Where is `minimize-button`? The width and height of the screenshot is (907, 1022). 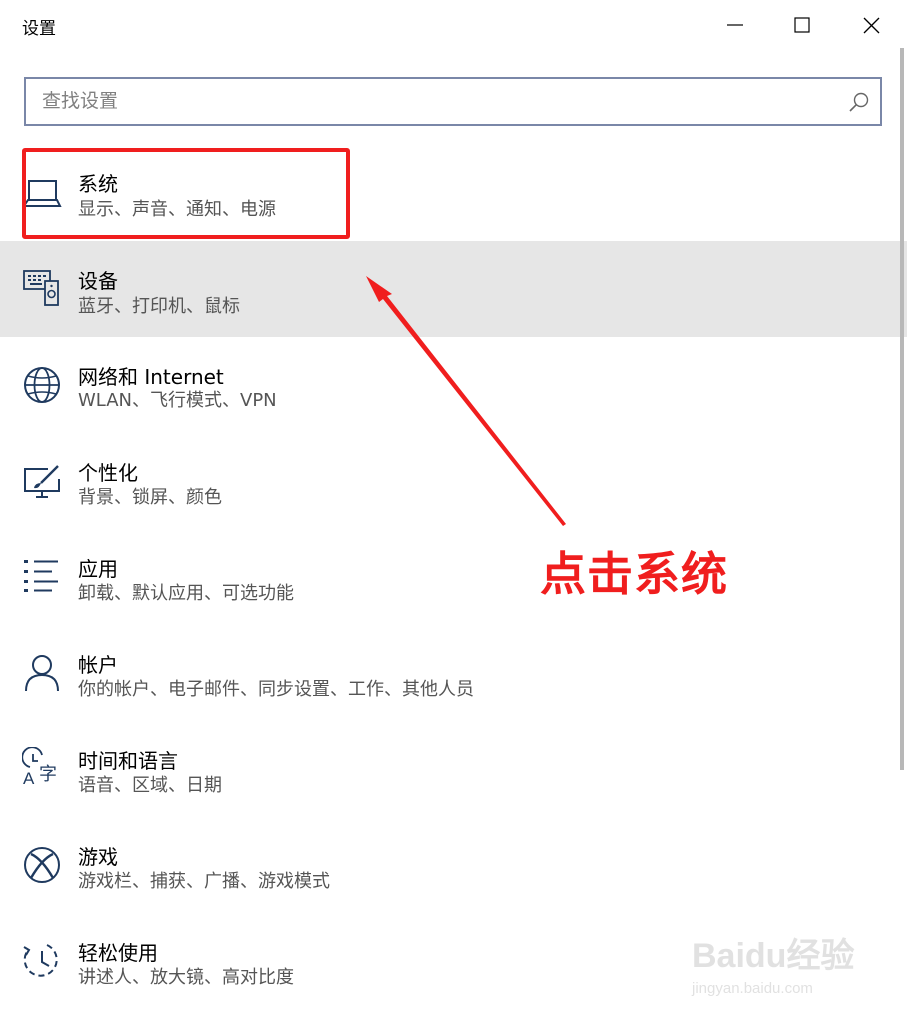
minimize-button is located at coordinates (735, 25).